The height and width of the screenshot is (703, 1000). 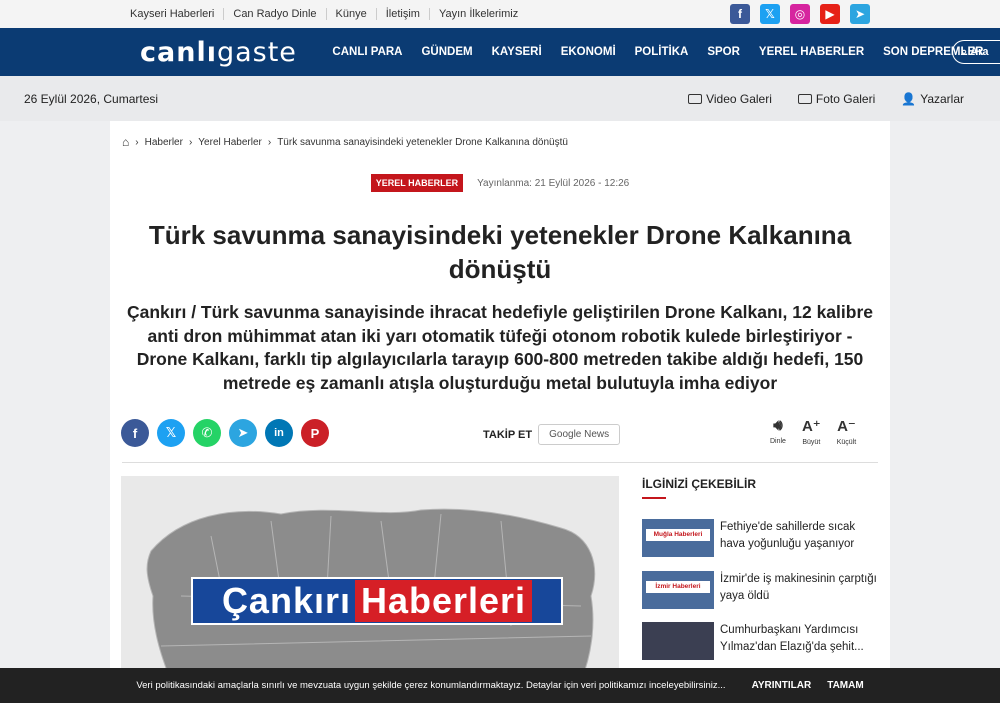 What do you see at coordinates (739, 98) in the screenshot?
I see `video-gallery-label: Video Galeri` at bounding box center [739, 98].